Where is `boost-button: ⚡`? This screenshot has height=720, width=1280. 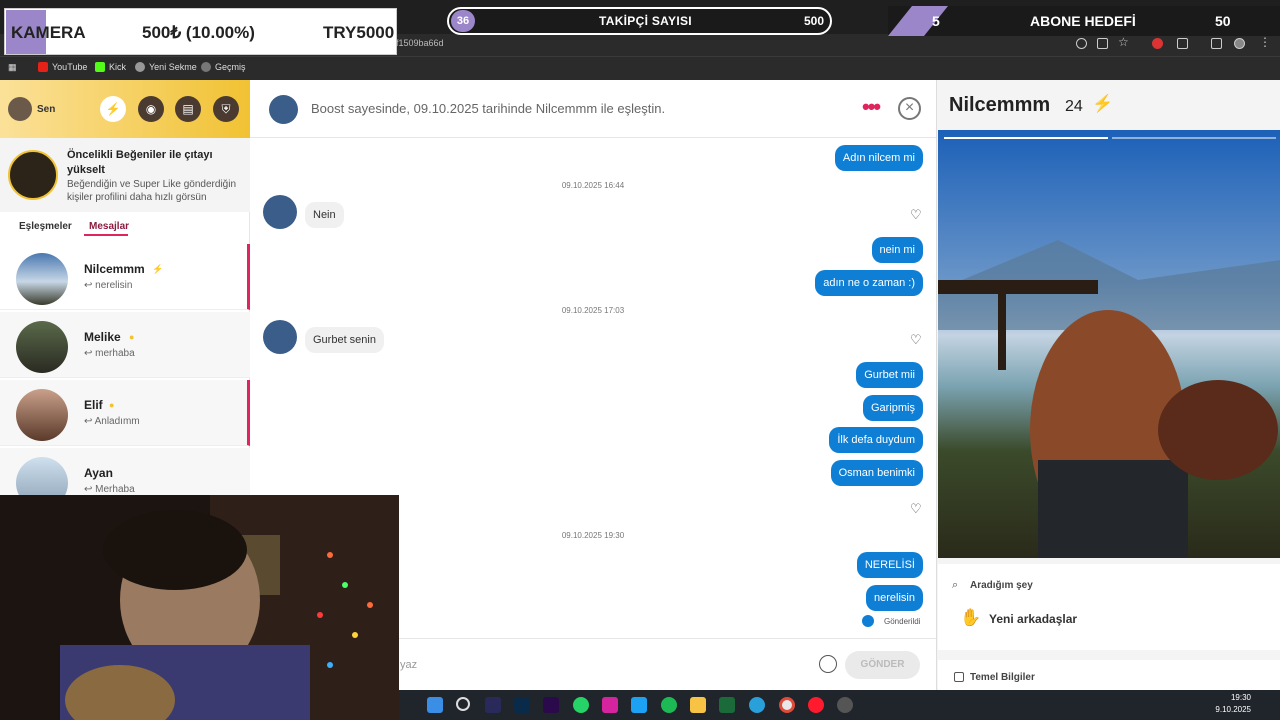
boost-button: ⚡ is located at coordinates (113, 109).